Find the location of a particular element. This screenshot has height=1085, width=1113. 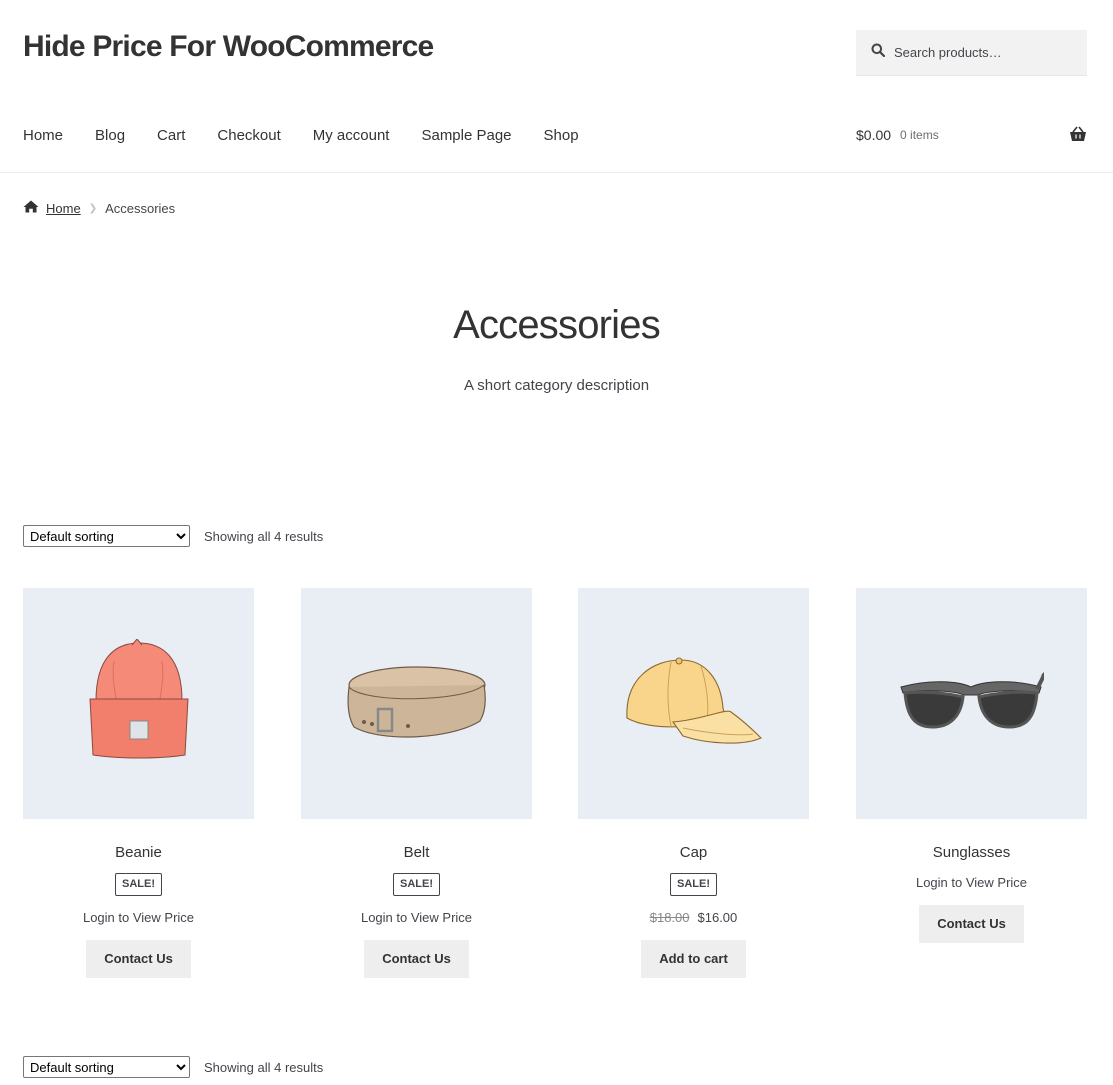

page-title: Accessories is located at coordinates (557, 325).